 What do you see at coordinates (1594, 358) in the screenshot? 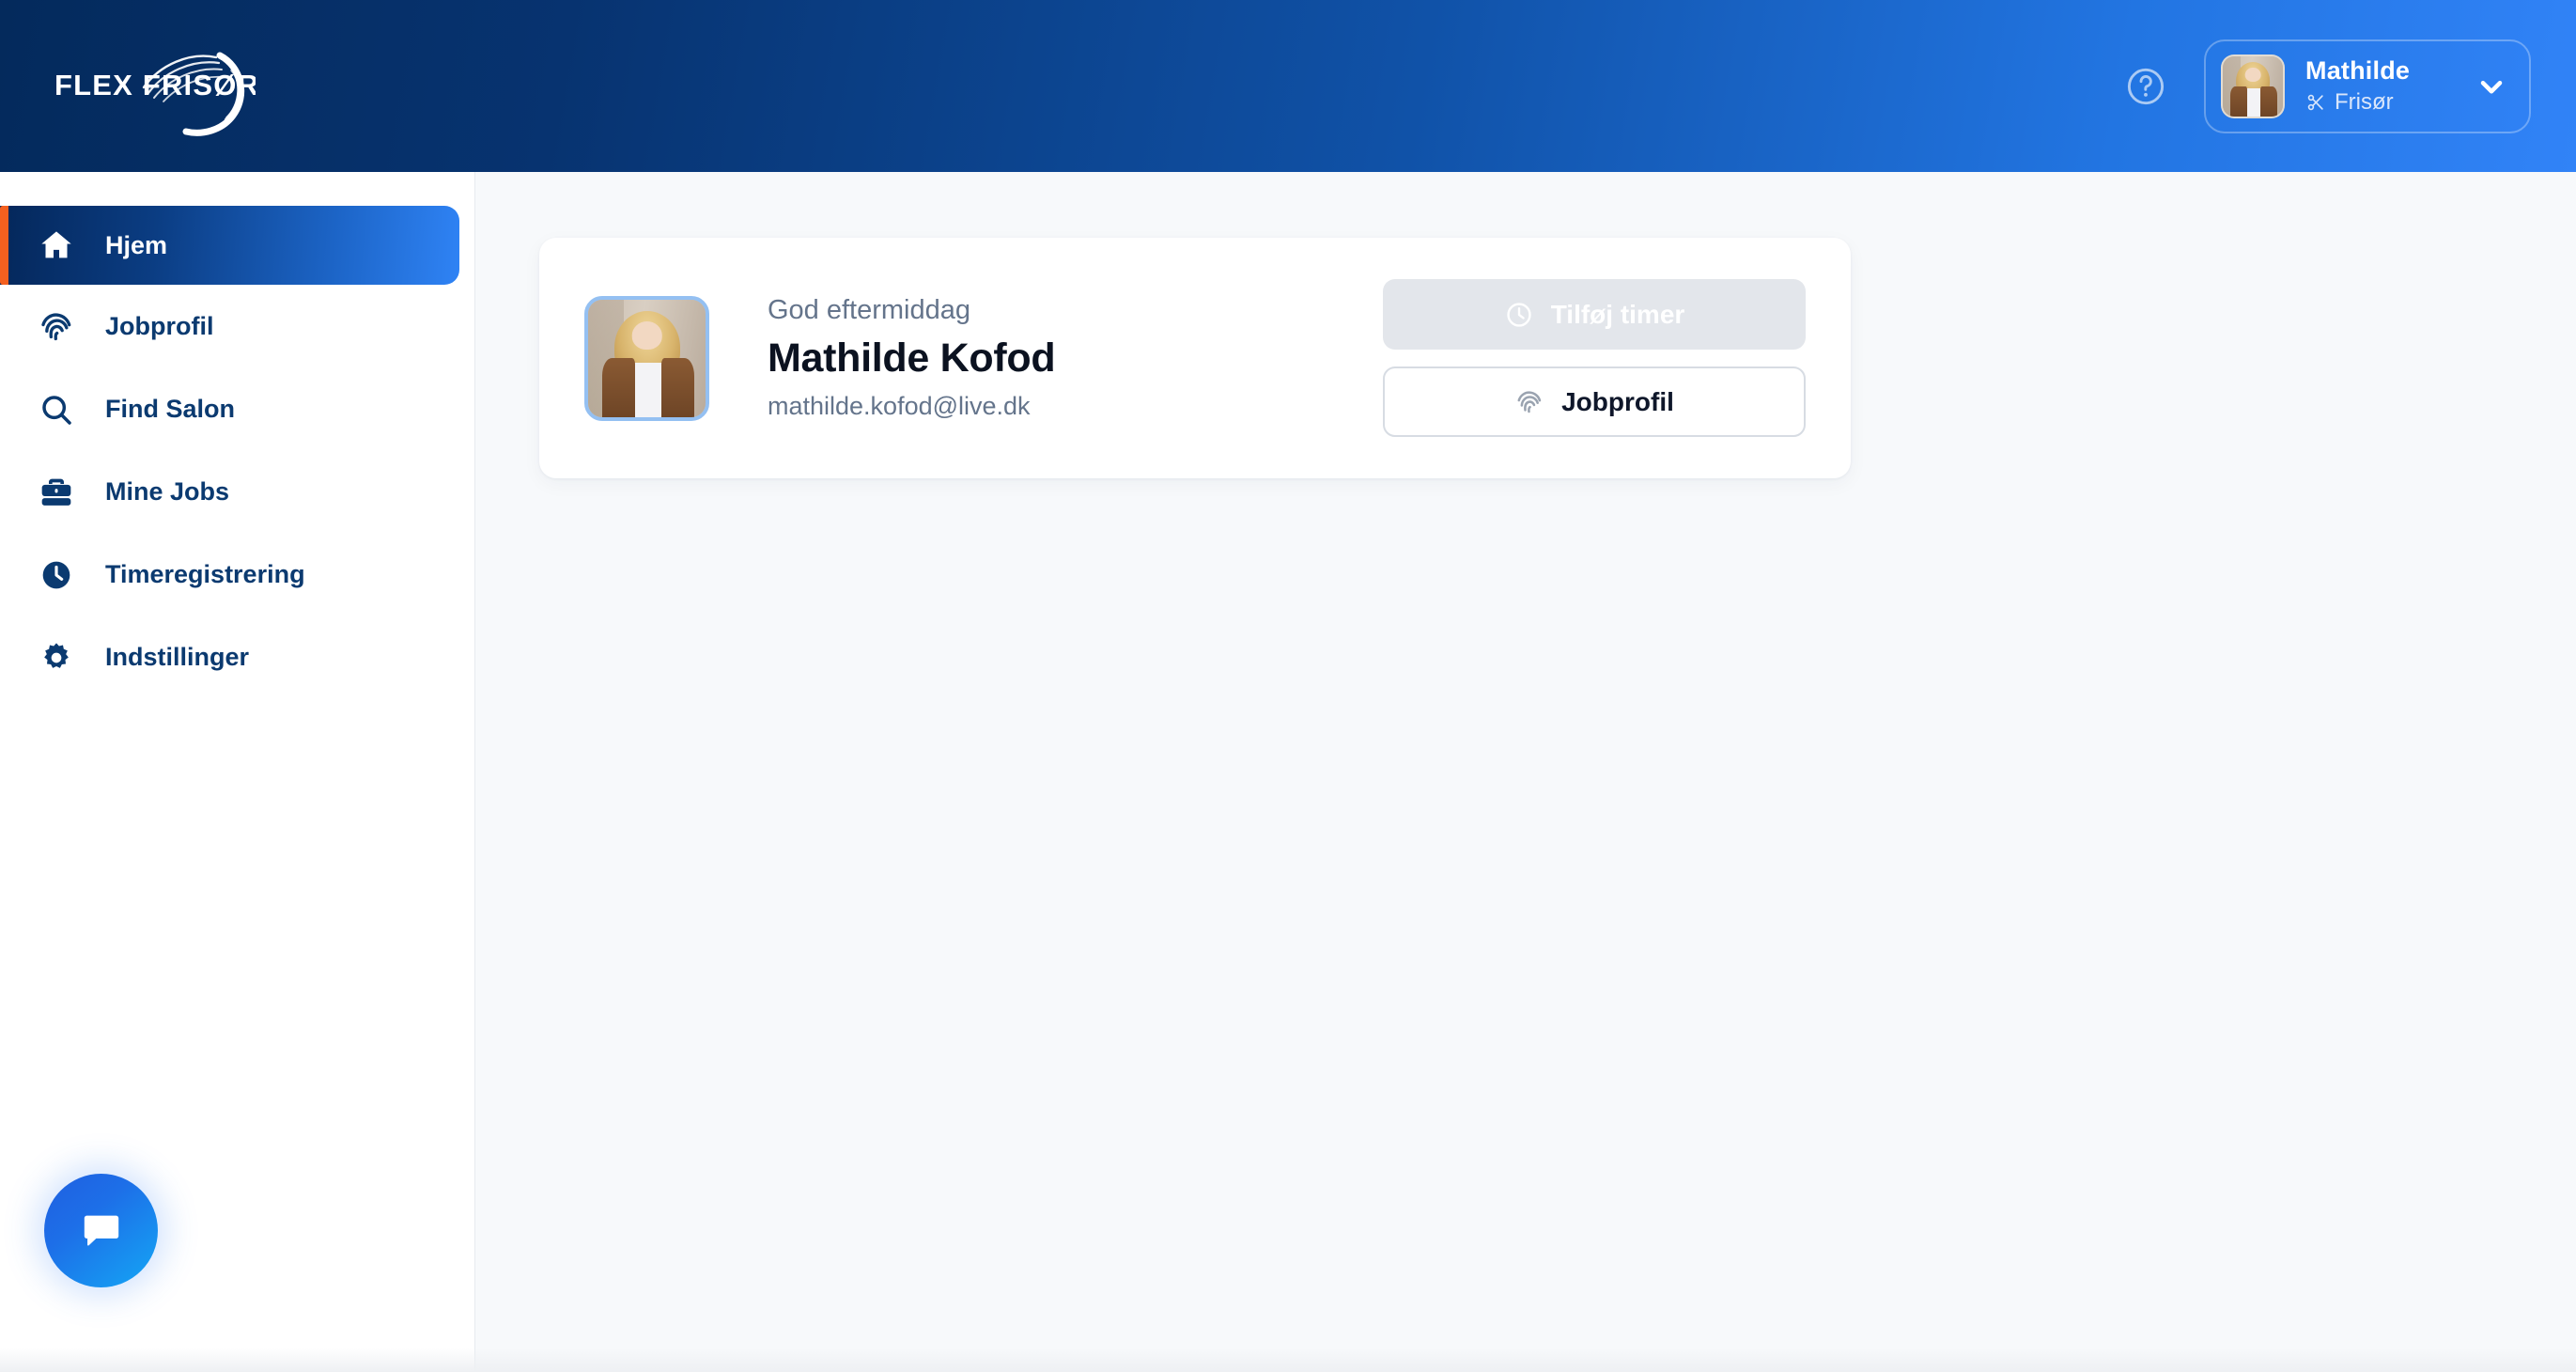
I see `profile-card-actions: Tilføj timer Jobprofil` at bounding box center [1594, 358].